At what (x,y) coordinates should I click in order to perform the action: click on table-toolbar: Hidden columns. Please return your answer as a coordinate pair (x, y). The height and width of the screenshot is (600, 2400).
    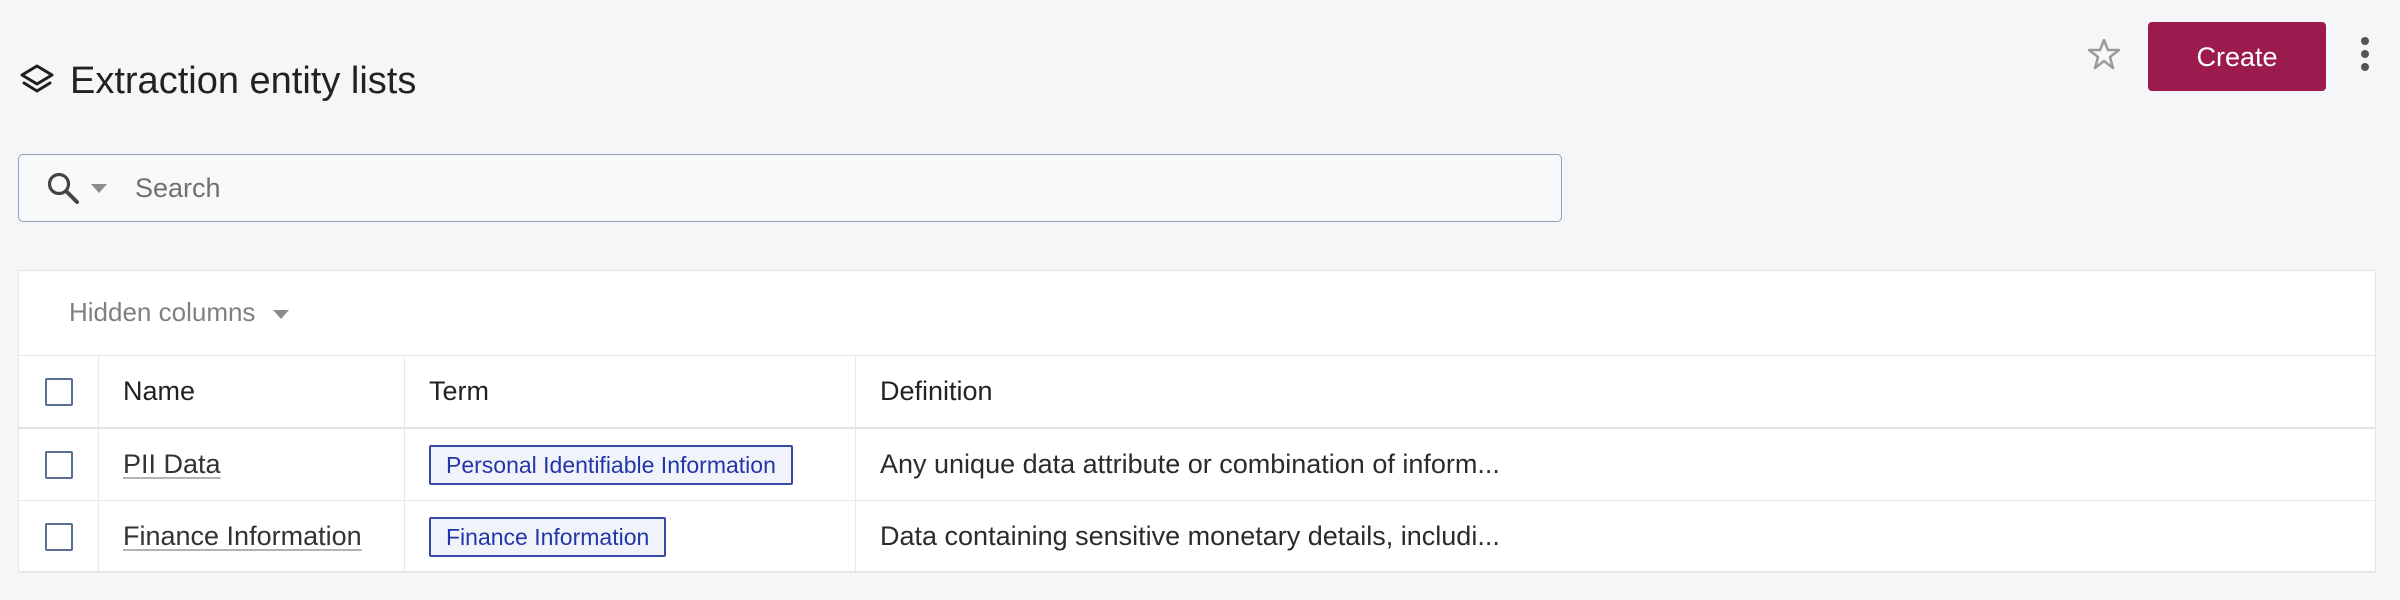
    Looking at the image, I should click on (1197, 313).